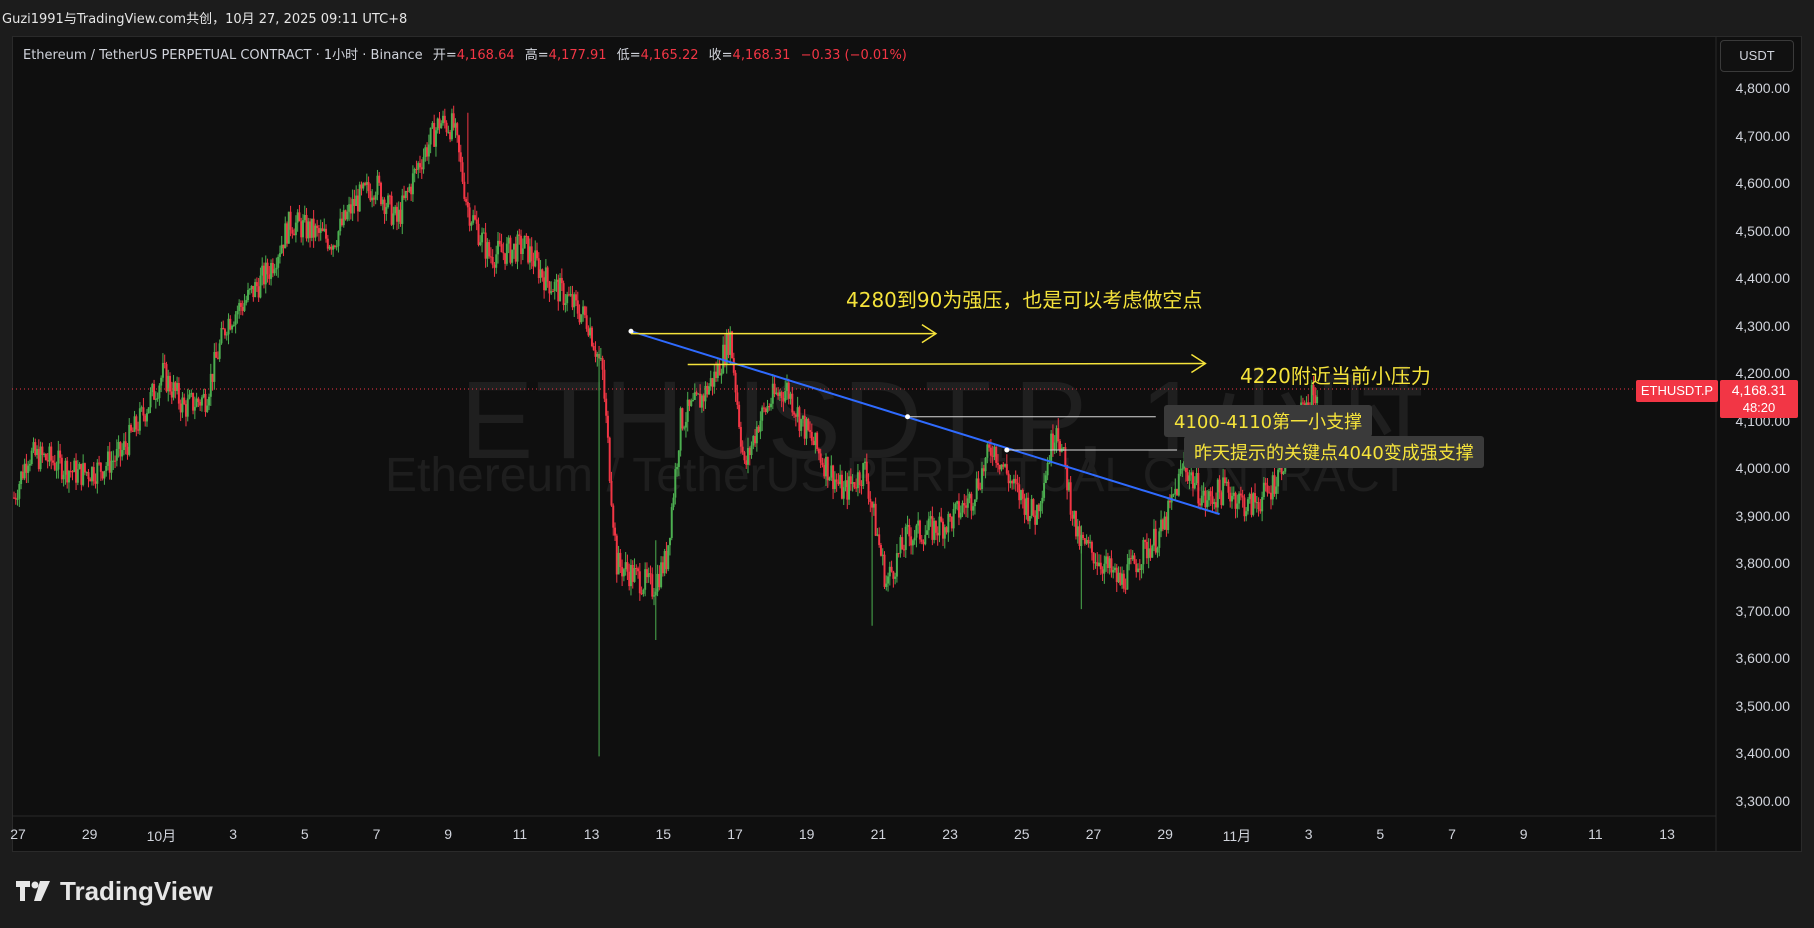 The height and width of the screenshot is (928, 1814). Describe the element at coordinates (1763, 610) in the screenshot. I see `price-tick-label: 3,700.00` at that location.